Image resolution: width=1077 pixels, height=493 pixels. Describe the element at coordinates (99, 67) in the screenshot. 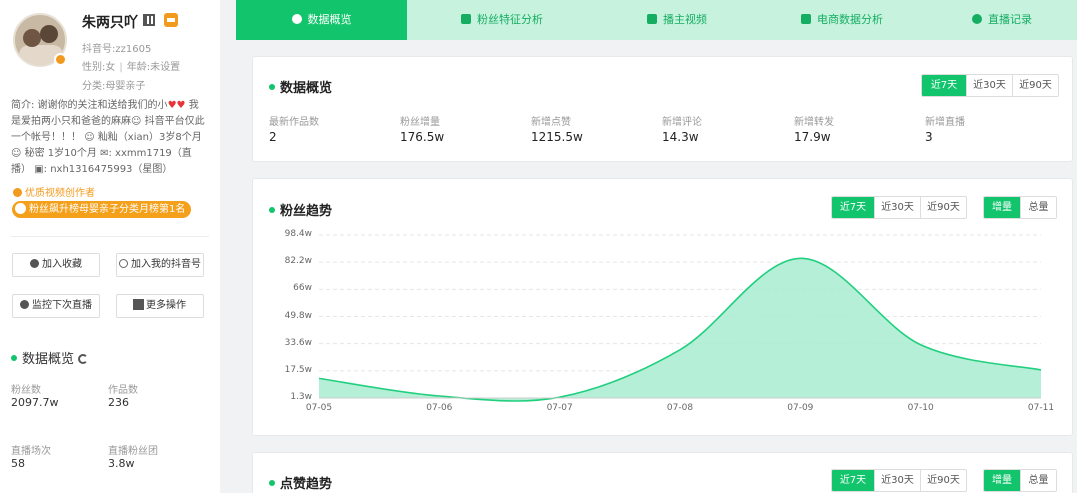

I see `gender: 性别:女` at that location.